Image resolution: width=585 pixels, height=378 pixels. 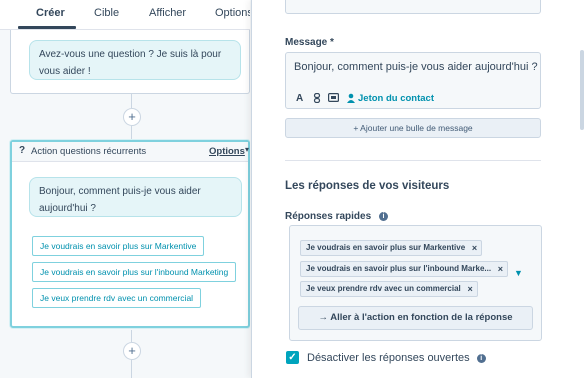 What do you see at coordinates (106, 13) in the screenshot?
I see `tab-cible: Cible` at bounding box center [106, 13].